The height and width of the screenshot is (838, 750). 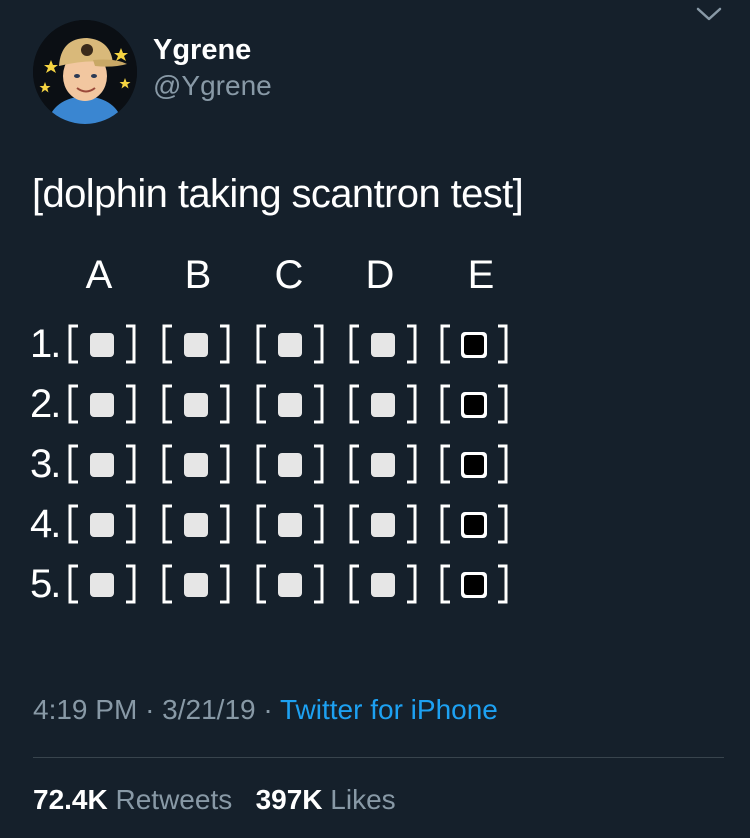 What do you see at coordinates (212, 86) in the screenshot?
I see `author-handle: @Ygrene` at bounding box center [212, 86].